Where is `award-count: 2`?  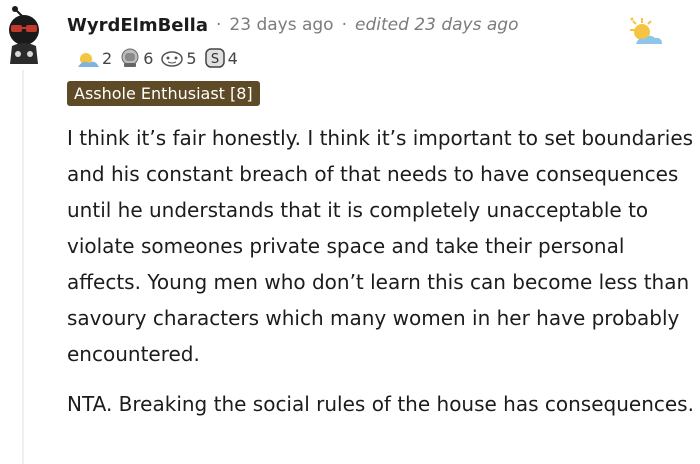 award-count: 2 is located at coordinates (107, 58).